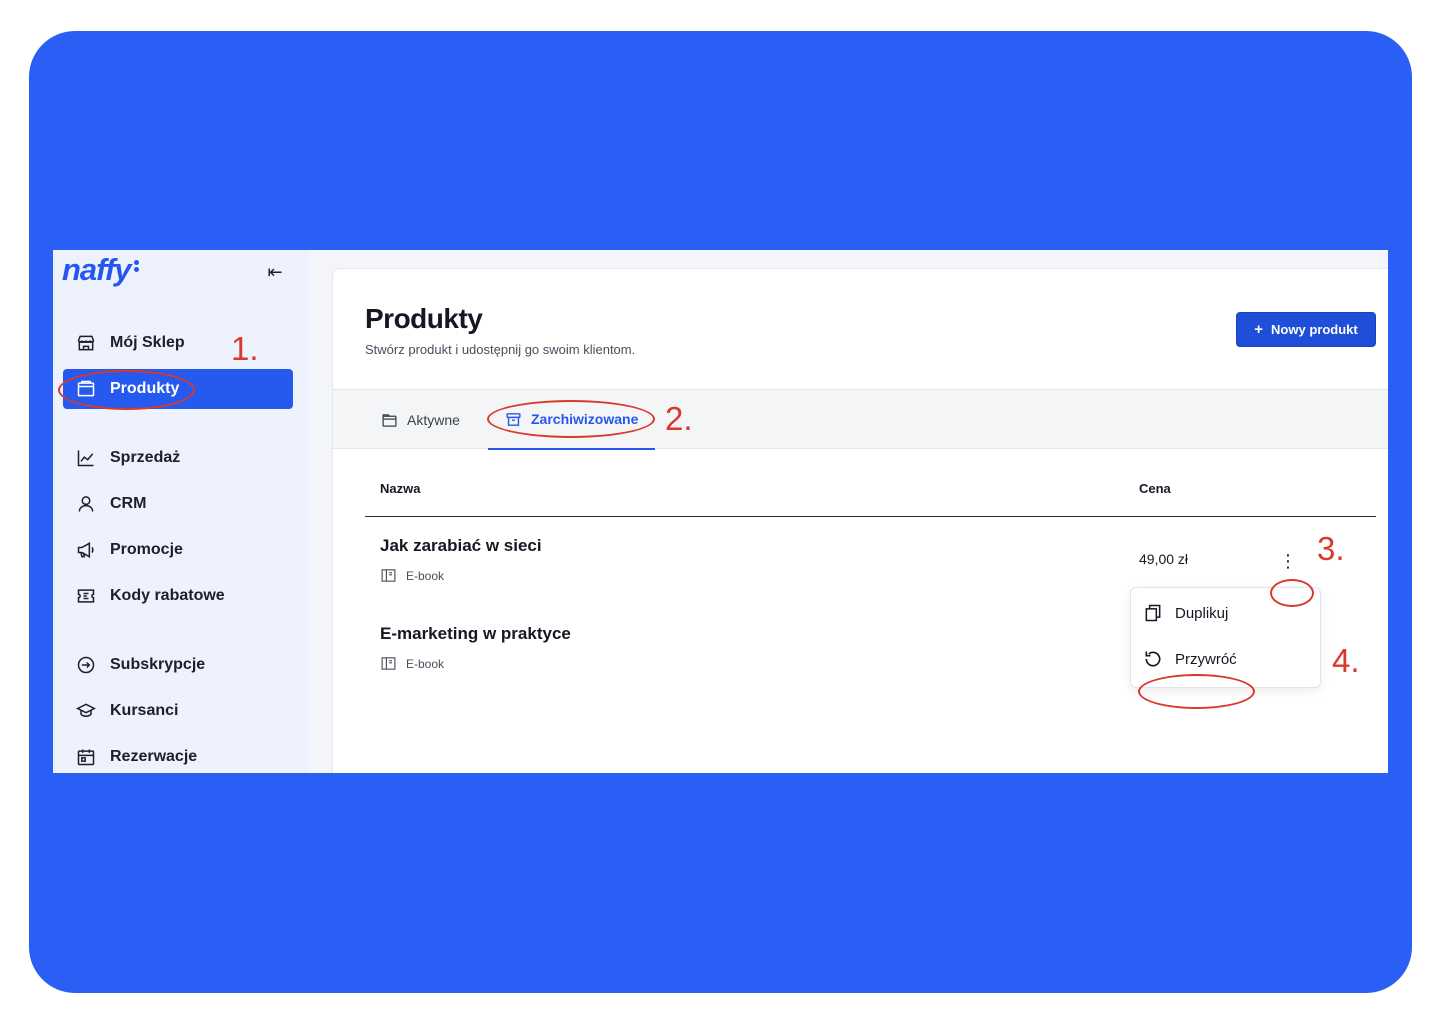 The image size is (1440, 1024). I want to click on new-product-label: Nowy produkt, so click(1314, 329).